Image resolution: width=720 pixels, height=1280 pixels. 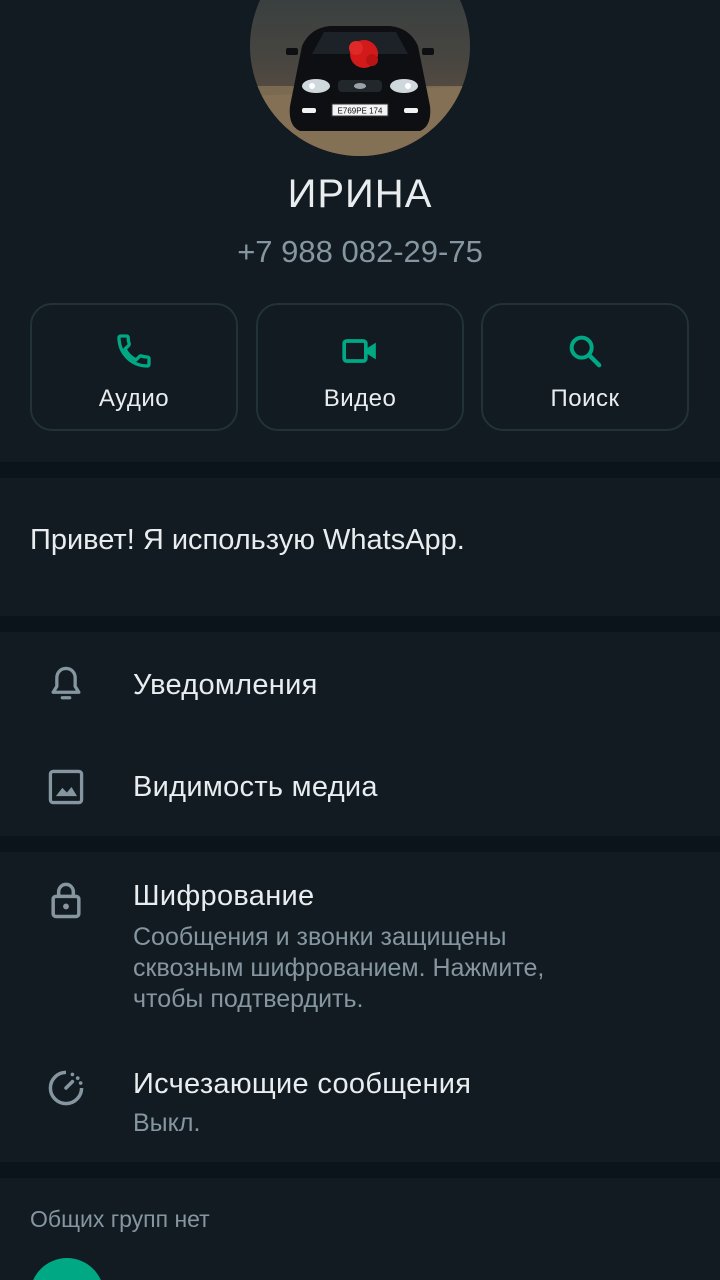 What do you see at coordinates (360, 111) in the screenshot?
I see `license-plate-text: E769PE 174` at bounding box center [360, 111].